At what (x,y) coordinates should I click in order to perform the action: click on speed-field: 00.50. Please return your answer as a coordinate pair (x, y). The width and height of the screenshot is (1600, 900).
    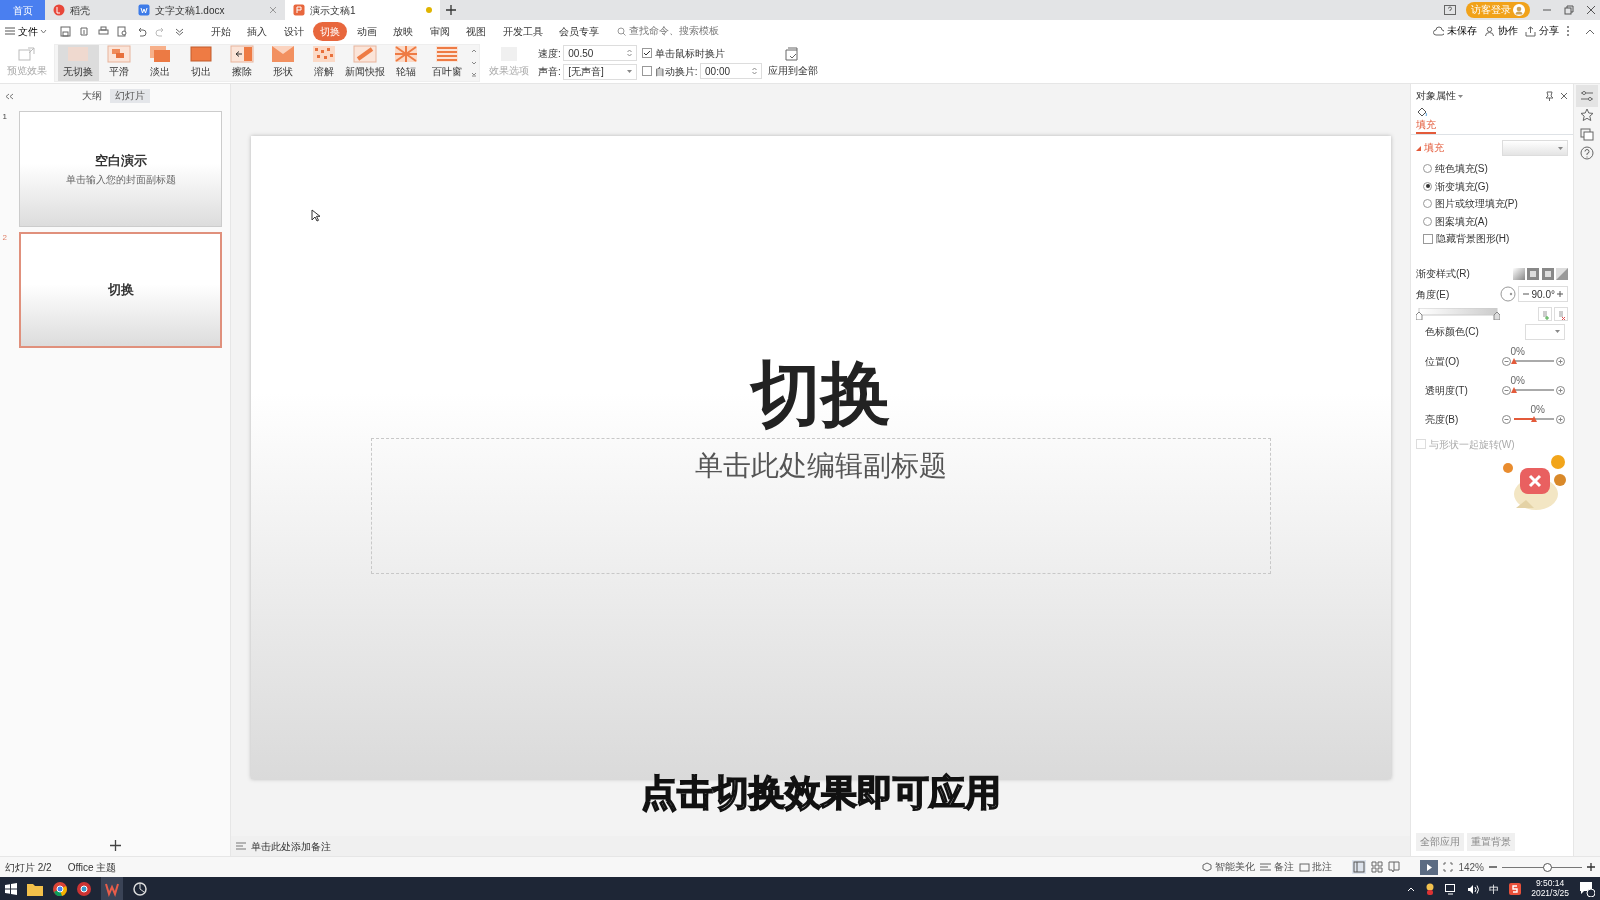
    Looking at the image, I should click on (600, 53).